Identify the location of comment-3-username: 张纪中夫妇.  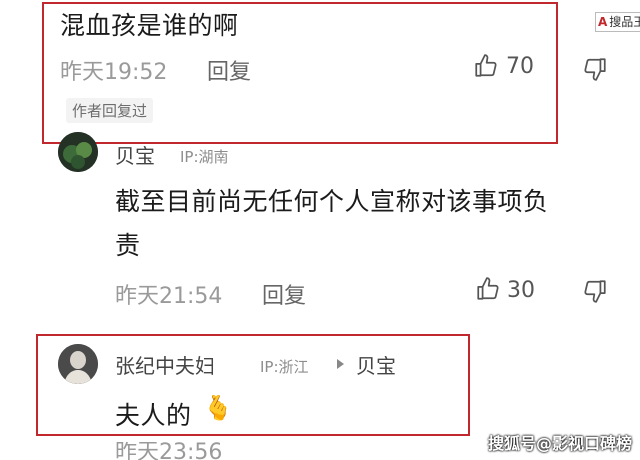
(165, 364).